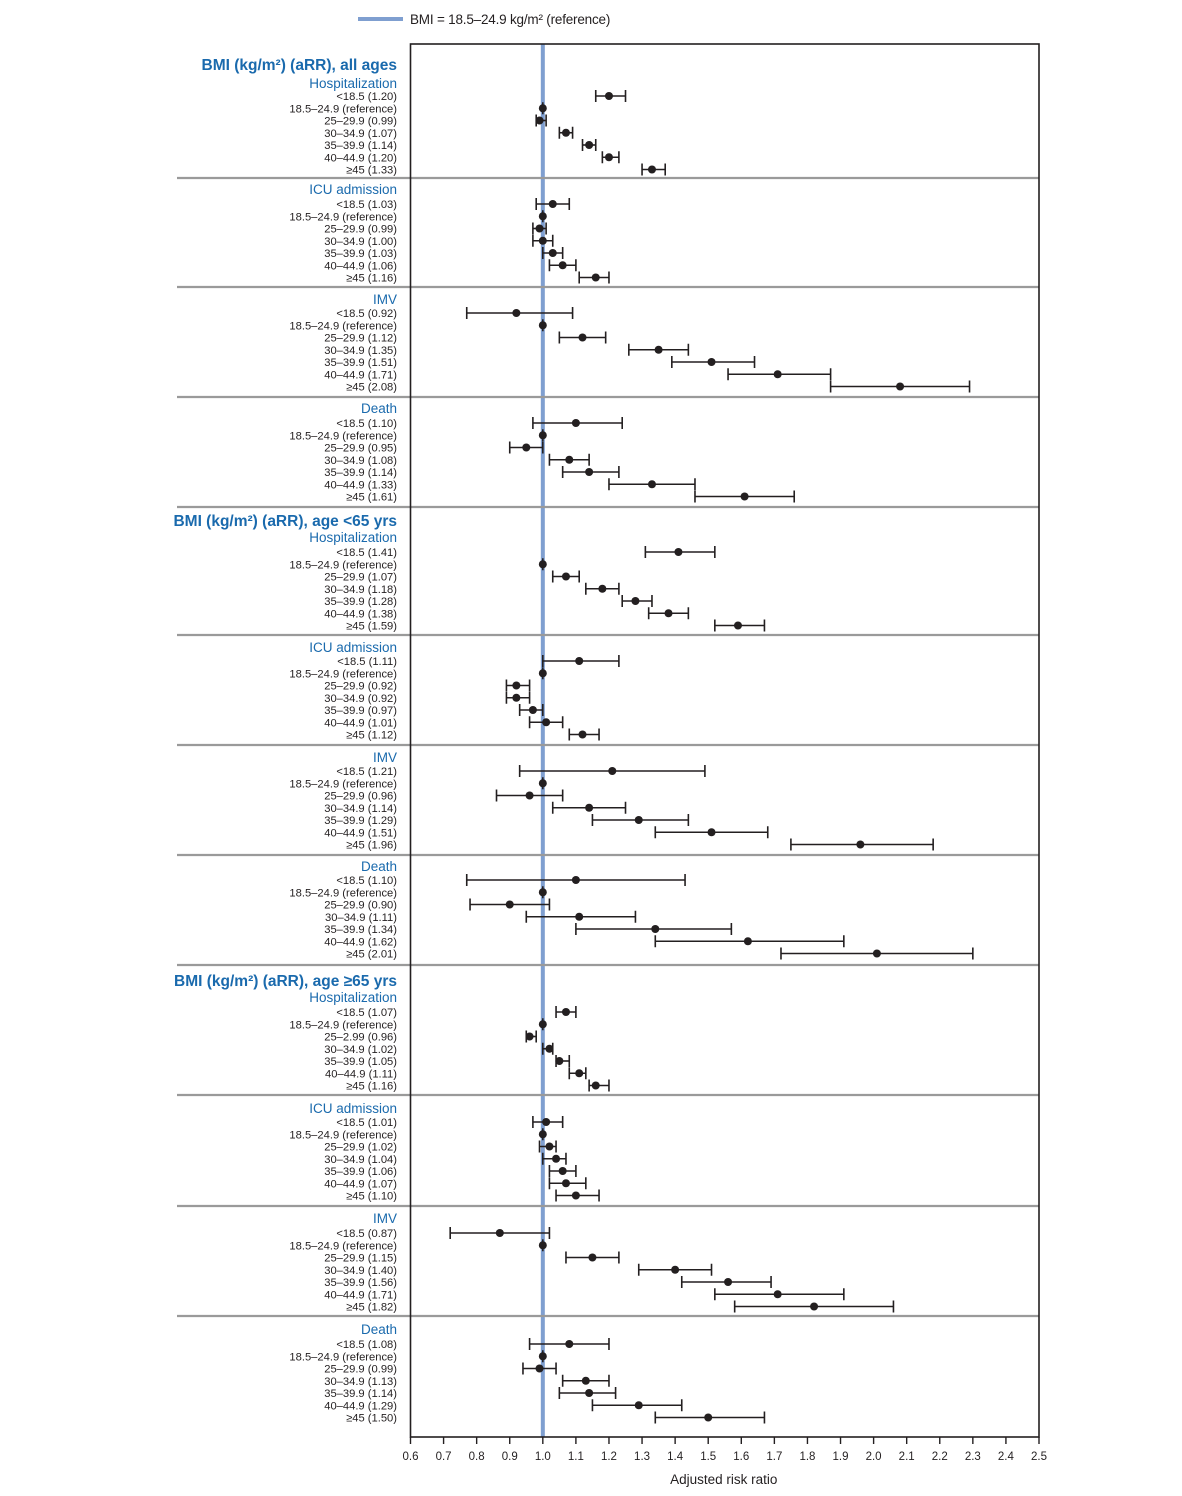  What do you see at coordinates (360, 461) in the screenshot?
I see `row-label: 30–34.9 (1.08)` at bounding box center [360, 461].